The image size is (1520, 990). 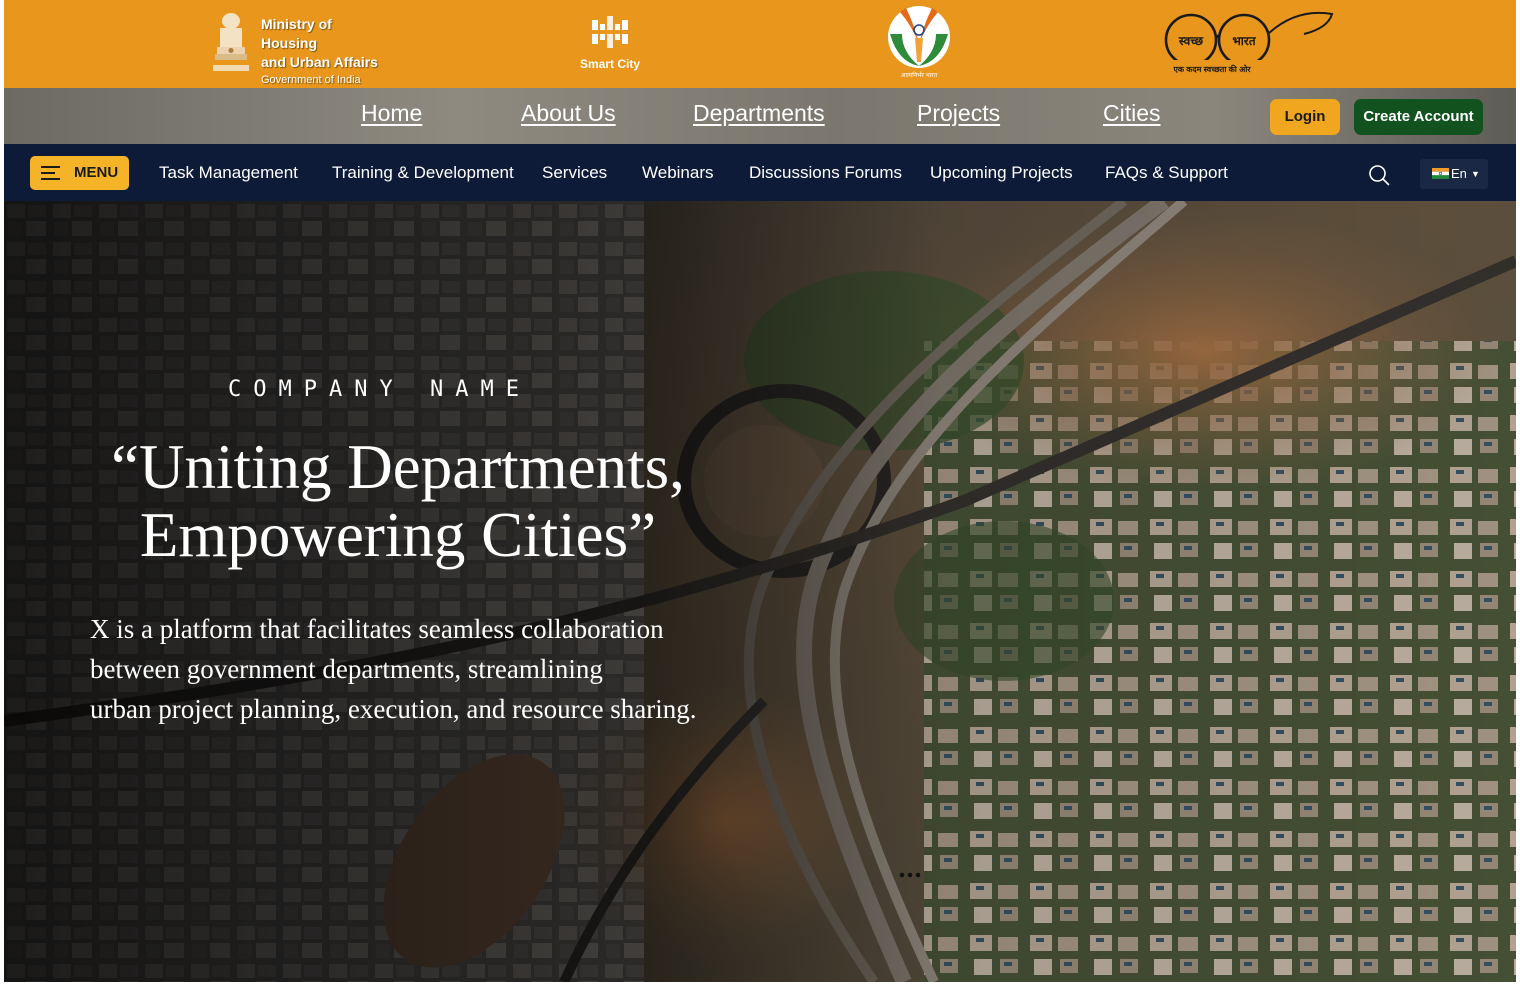 I want to click on sub-nav-training: Training & Development, so click(x=423, y=173).